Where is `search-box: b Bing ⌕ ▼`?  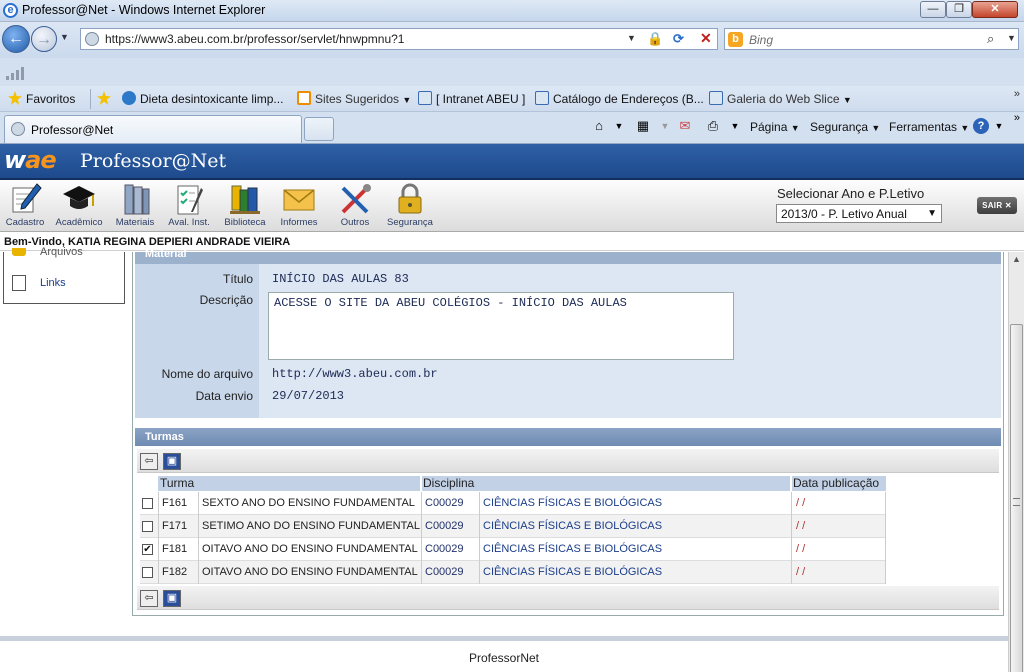 search-box: b Bing ⌕ ▼ is located at coordinates (871, 39).